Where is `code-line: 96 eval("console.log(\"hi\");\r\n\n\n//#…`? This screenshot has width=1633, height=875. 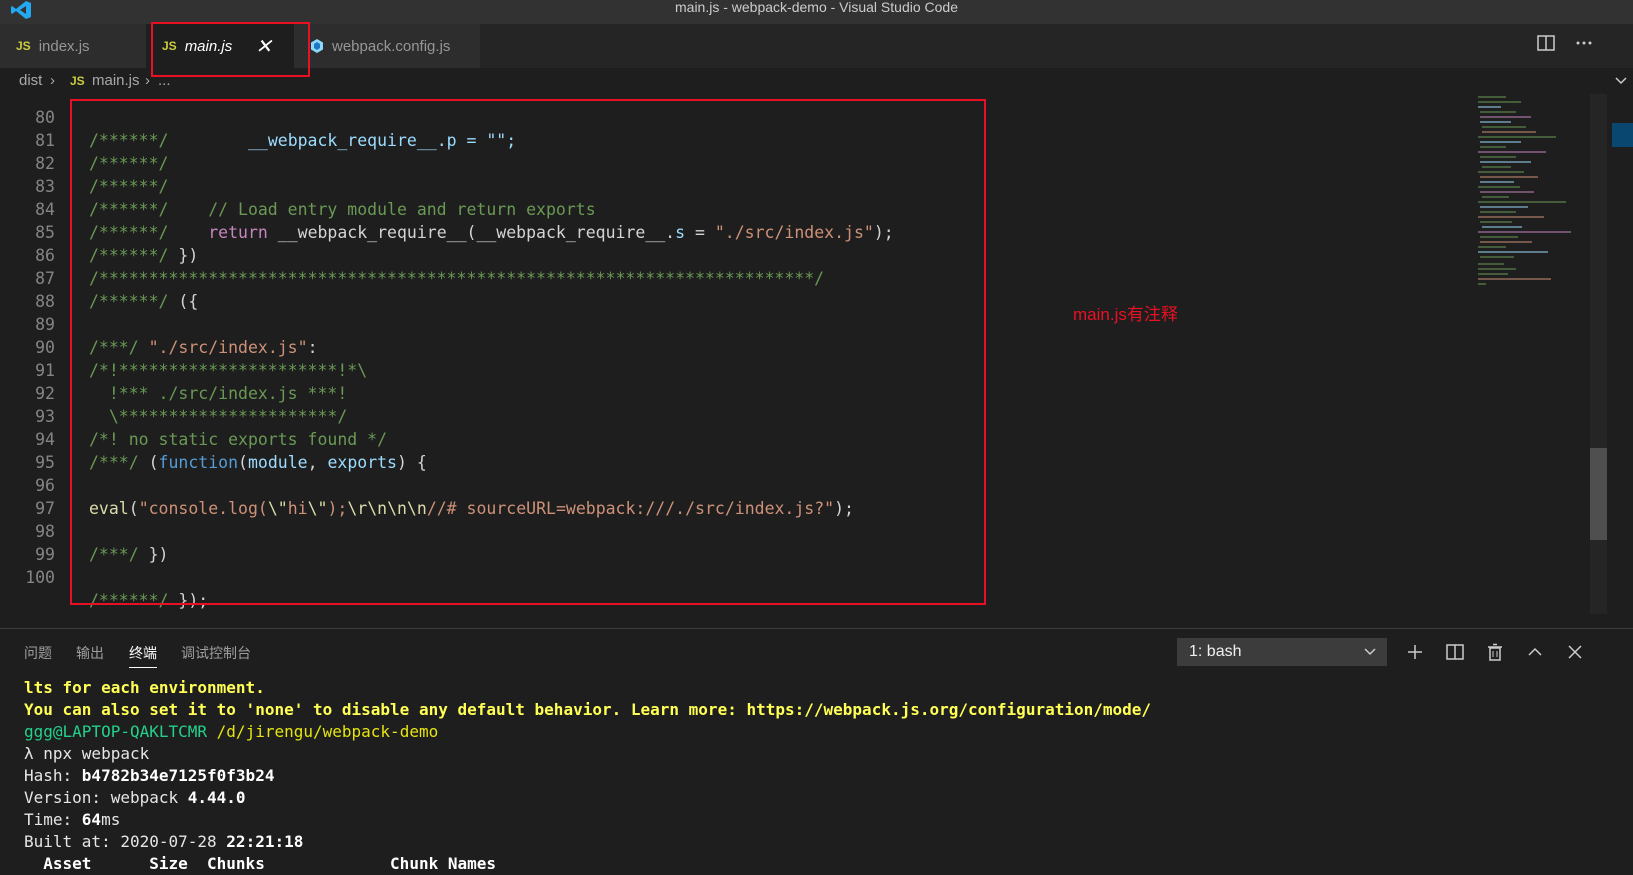 code-line: 96 eval("console.log(\"hi\");\r\n\n\n//#… is located at coordinates (740, 484).